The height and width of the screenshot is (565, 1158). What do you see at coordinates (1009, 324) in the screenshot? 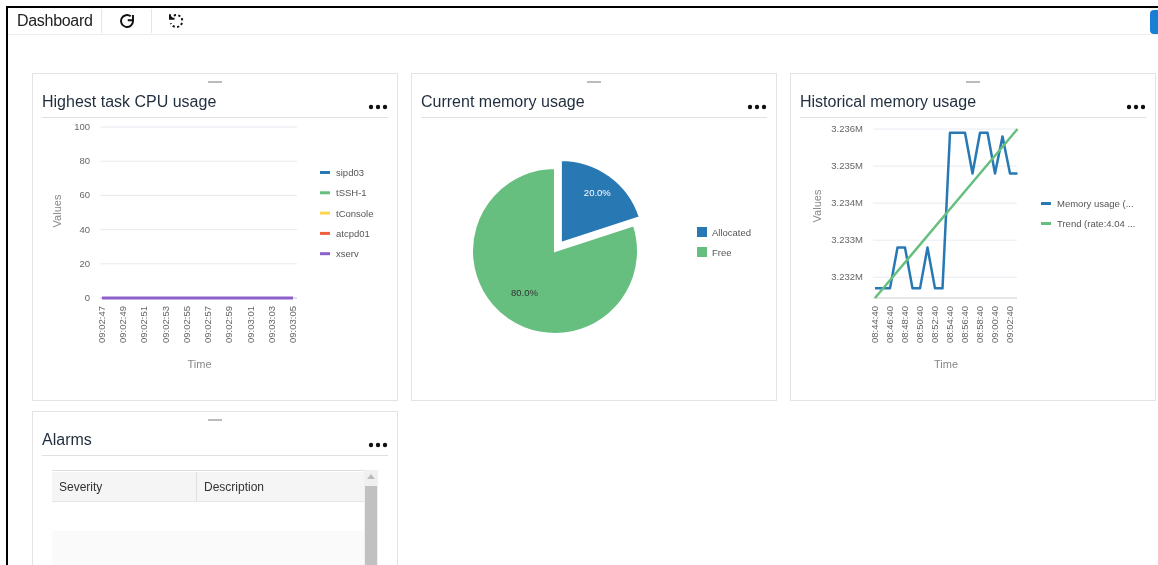
I see `x-tick-label: 09:02:40` at bounding box center [1009, 324].